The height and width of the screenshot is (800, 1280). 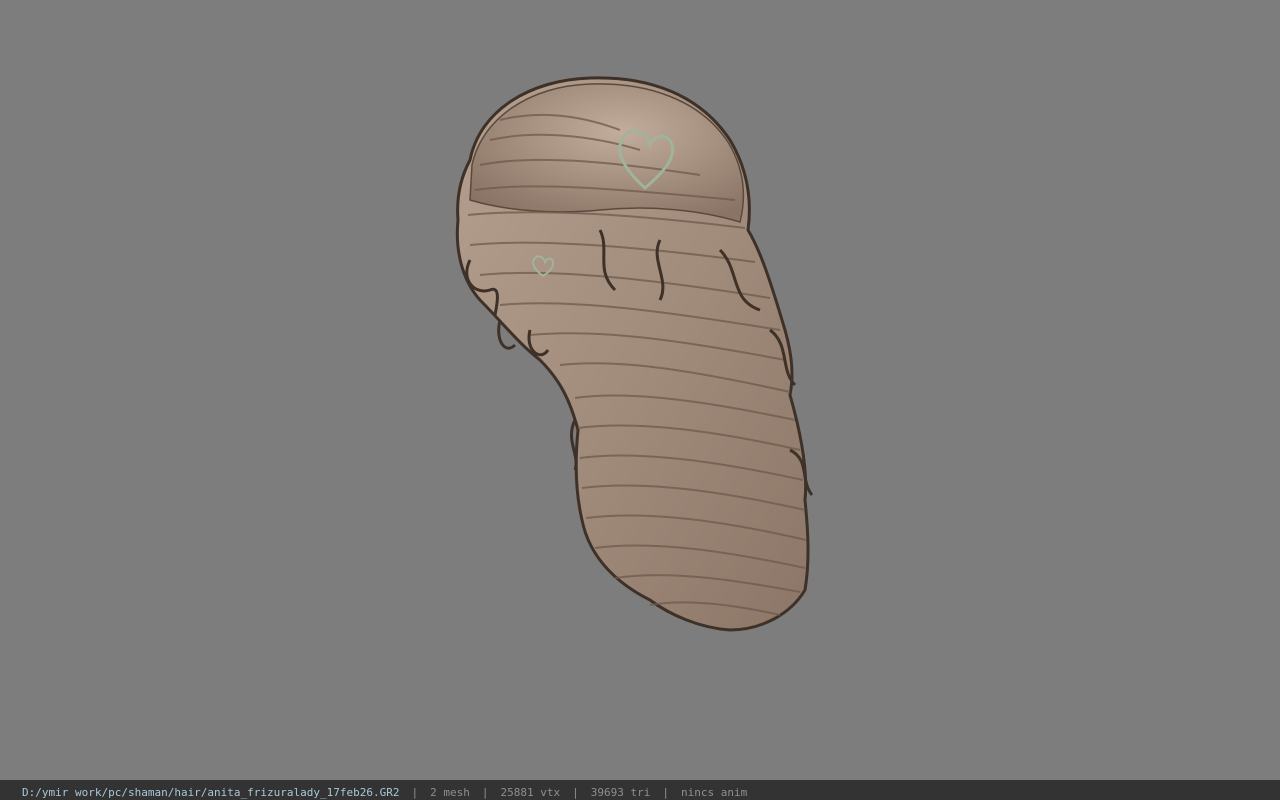 What do you see at coordinates (530, 792) in the screenshot?
I see `vertex-count: 25881 vtx` at bounding box center [530, 792].